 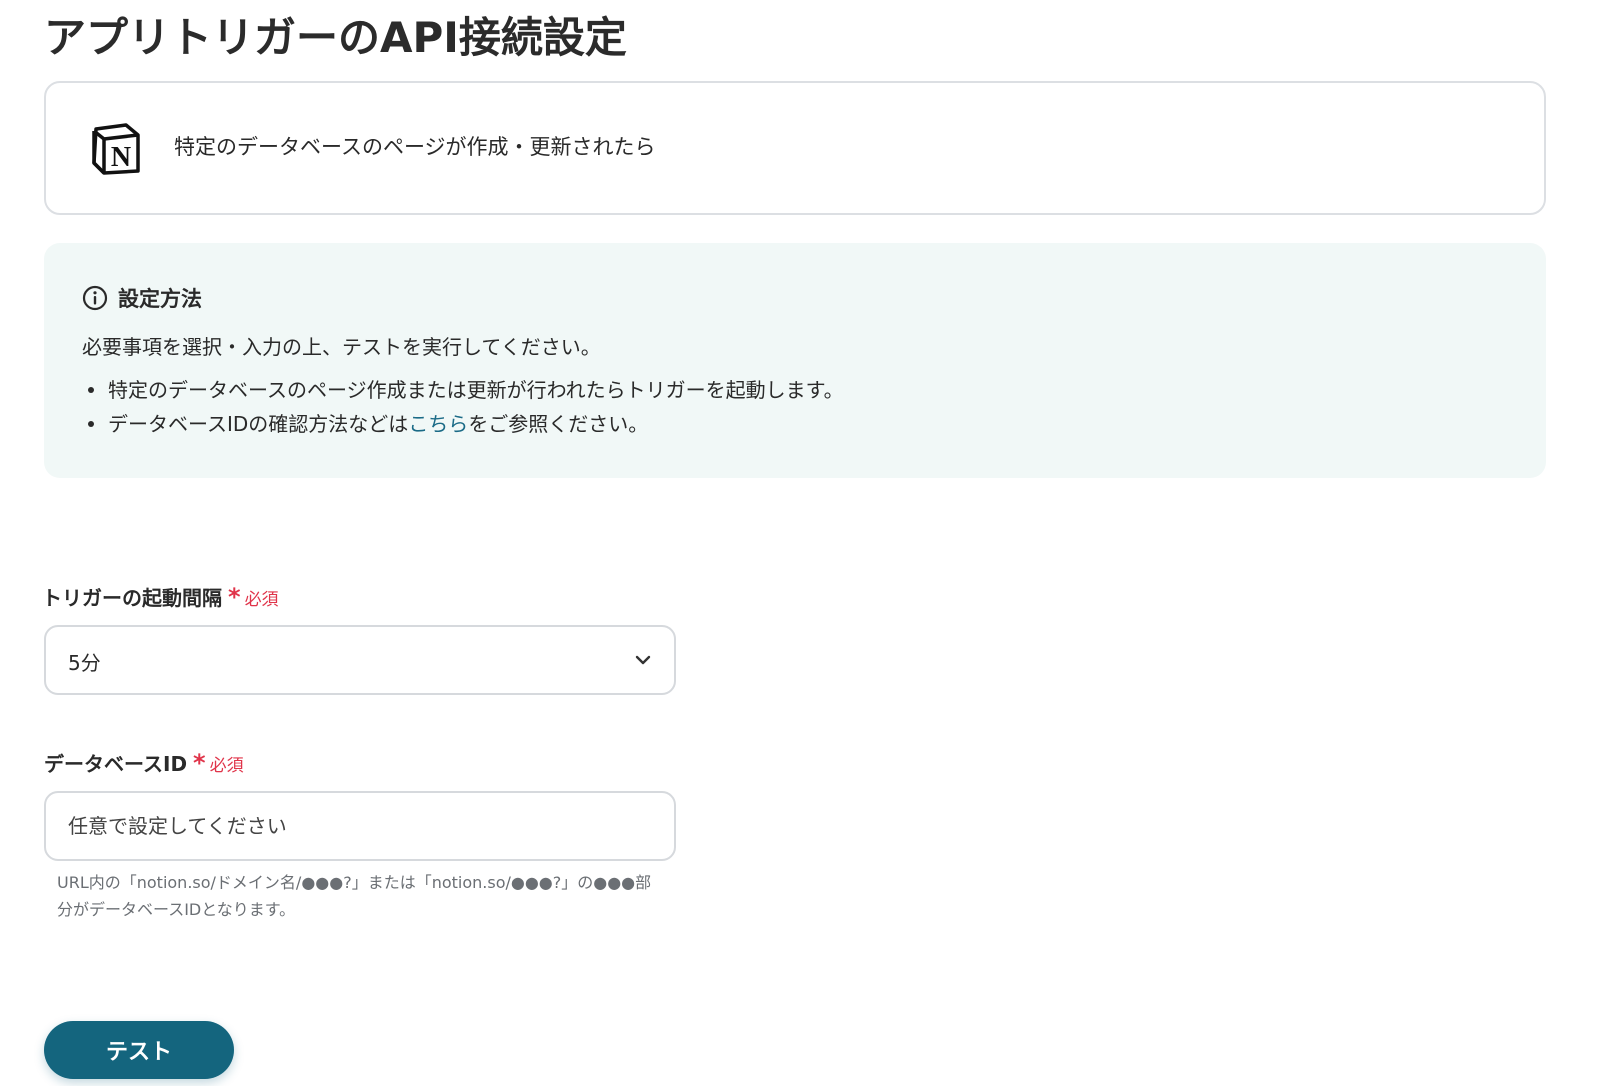 What do you see at coordinates (335, 37) in the screenshot?
I see `page-title: アプリトリガーのAPI接続設定` at bounding box center [335, 37].